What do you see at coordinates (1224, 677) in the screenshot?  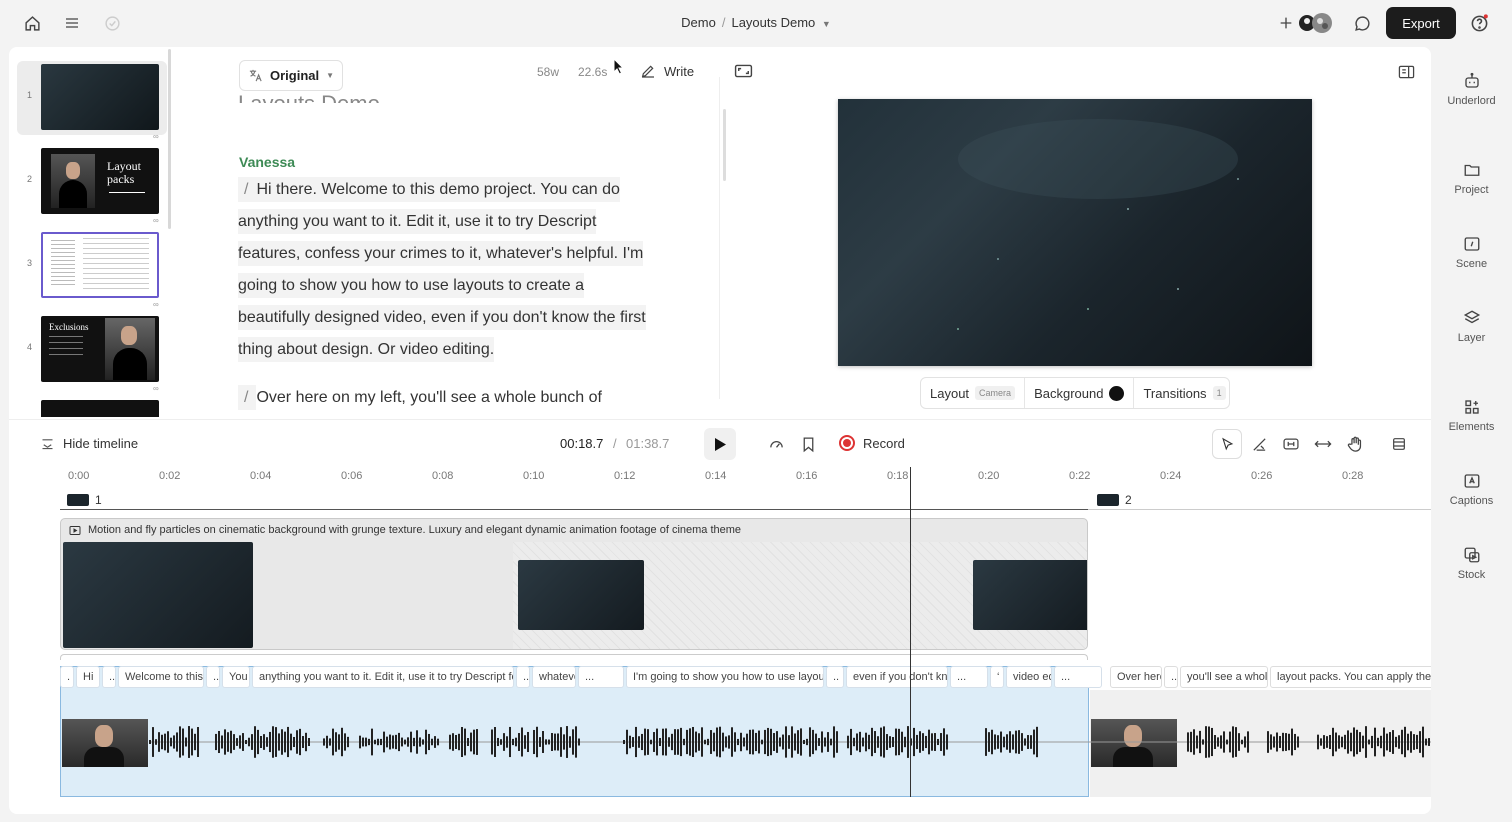 I see `word-chip: you'll see a whole` at bounding box center [1224, 677].